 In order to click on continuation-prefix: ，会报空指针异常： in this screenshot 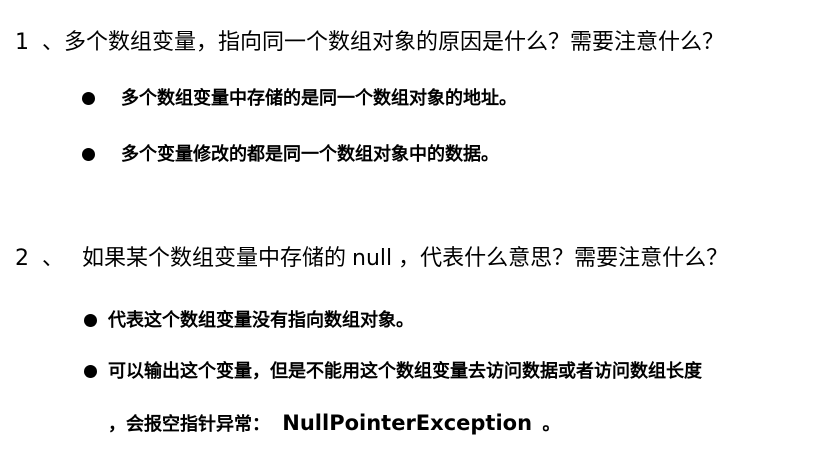, I will do `click(189, 424)`.